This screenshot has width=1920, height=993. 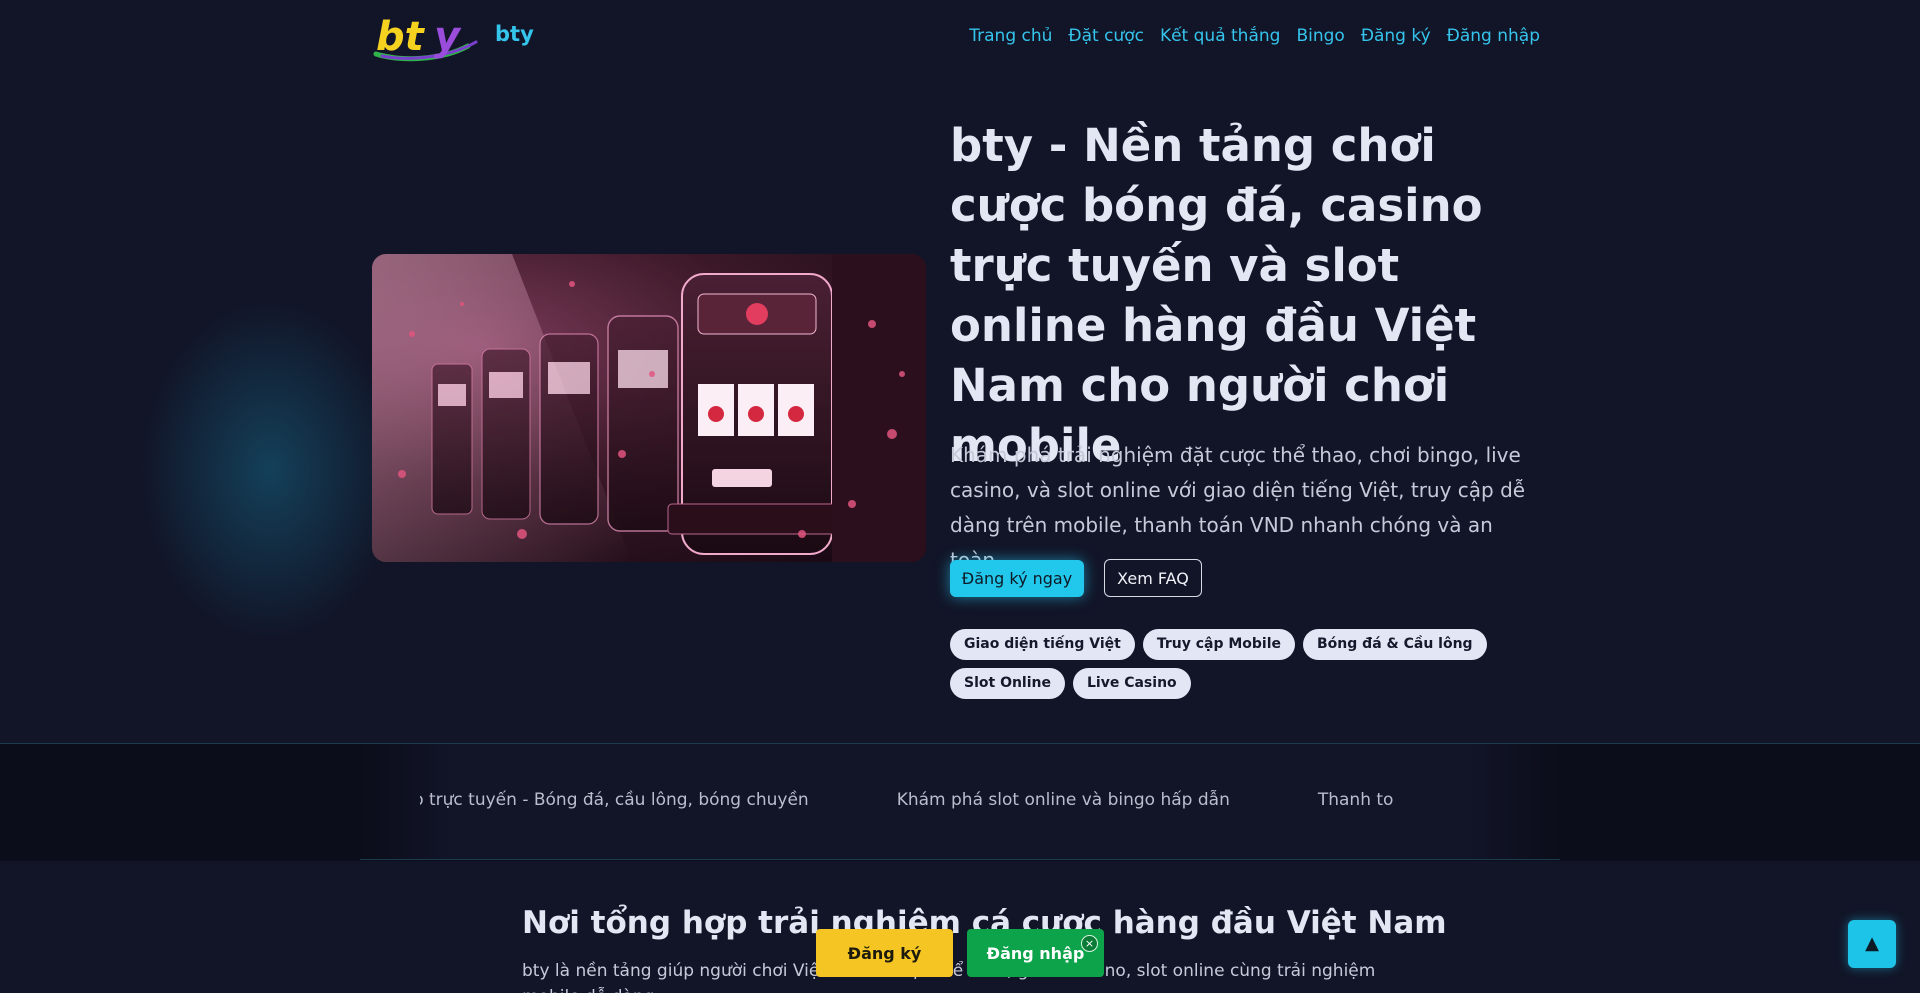 I want to click on marquee-item: Thanh toán VND r, so click(x=1355, y=800).